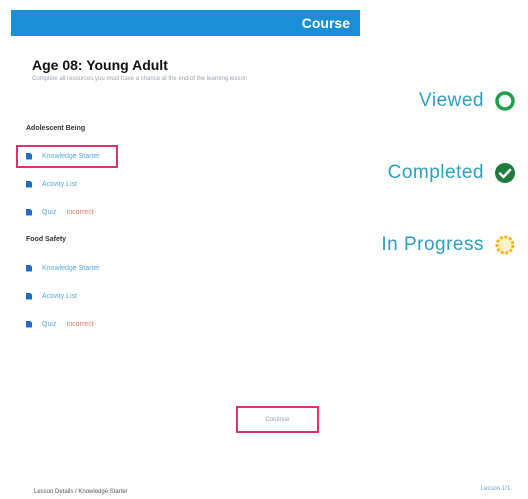 This screenshot has width=528, height=499. Describe the element at coordinates (67, 156) in the screenshot. I see `selected-item-highlight` at that location.